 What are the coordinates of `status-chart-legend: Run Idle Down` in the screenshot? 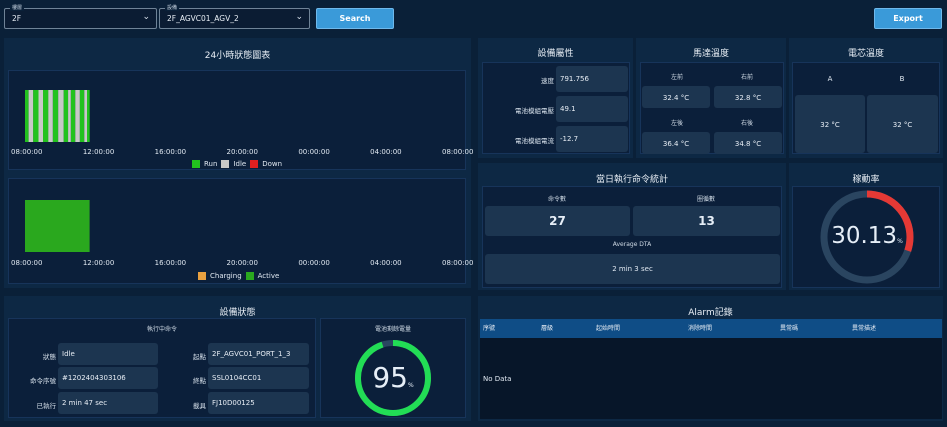 It's located at (237, 164).